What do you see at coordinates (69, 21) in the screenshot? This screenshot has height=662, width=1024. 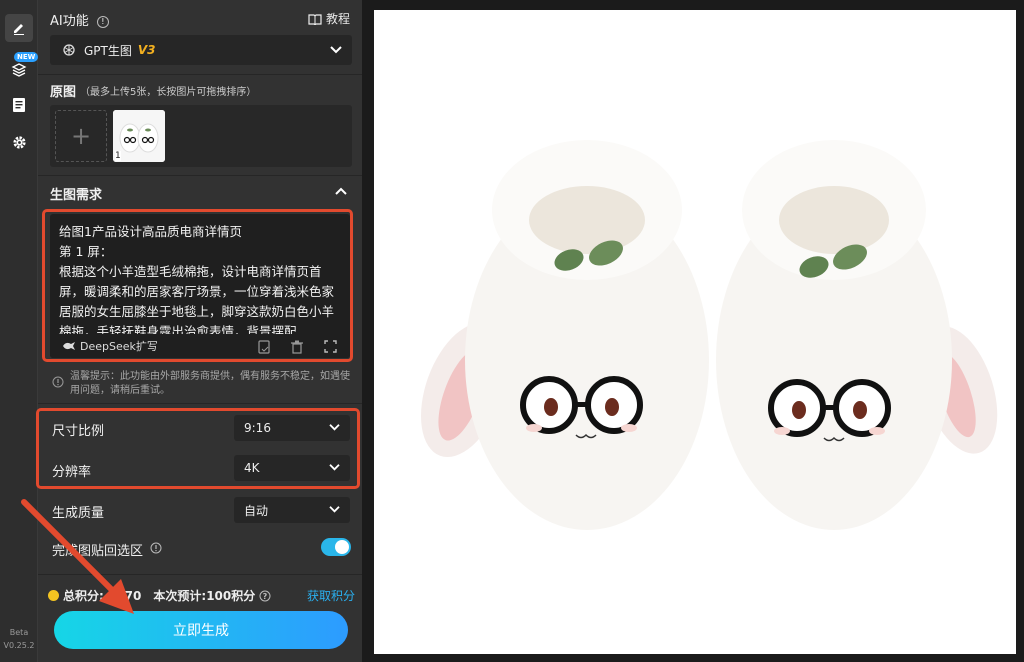 I see `ai-feature-label: AI功能` at bounding box center [69, 21].